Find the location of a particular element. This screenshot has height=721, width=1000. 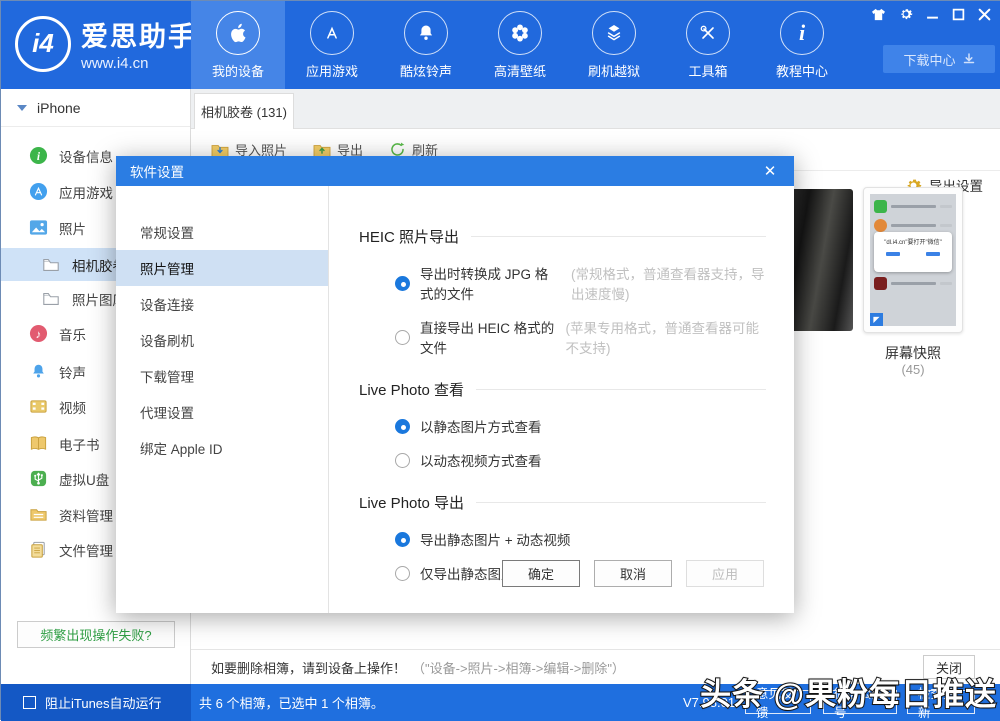

option-hint: (苹果专用格式，普通查看器可能不支持) is located at coordinates (662, 338).